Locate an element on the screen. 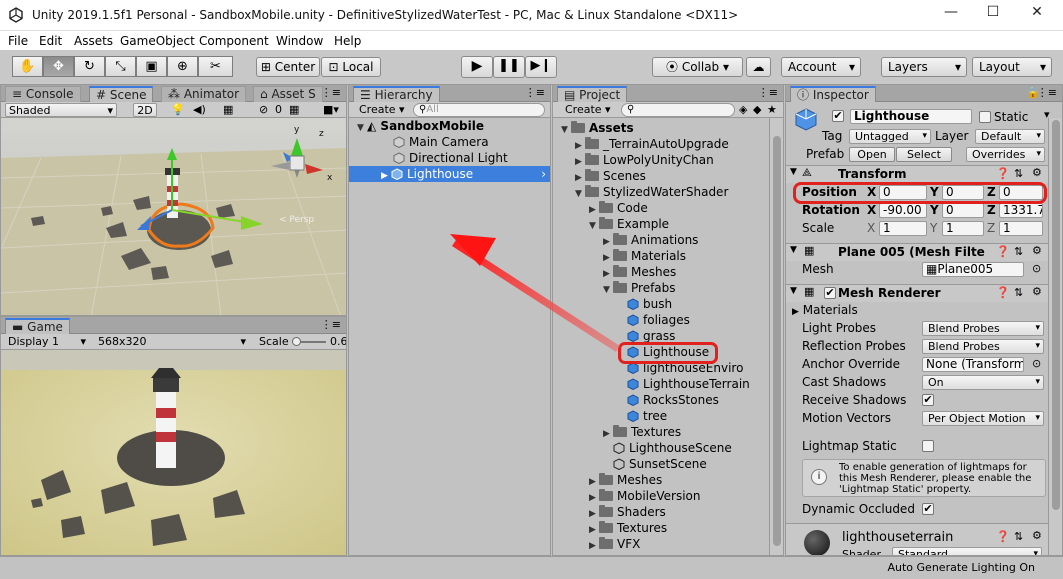 The width and height of the screenshot is (1063, 579). pause-button: ❚❚ is located at coordinates (509, 67).